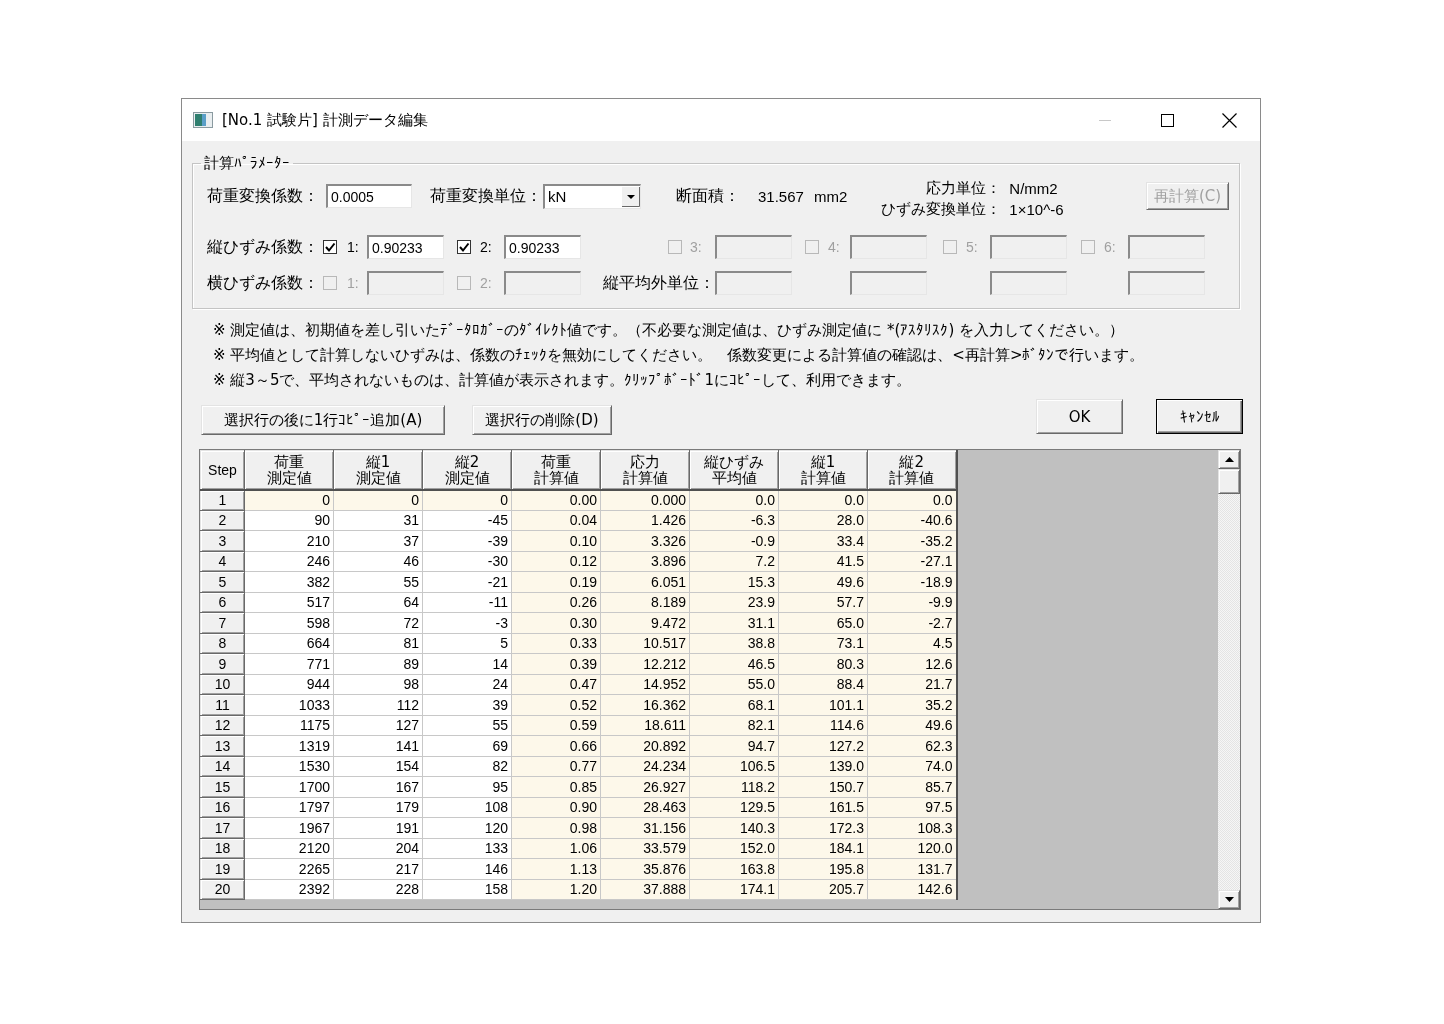 This screenshot has width=1444, height=1024. Describe the element at coordinates (1079, 416) in the screenshot. I see `ok-button: OK` at that location.